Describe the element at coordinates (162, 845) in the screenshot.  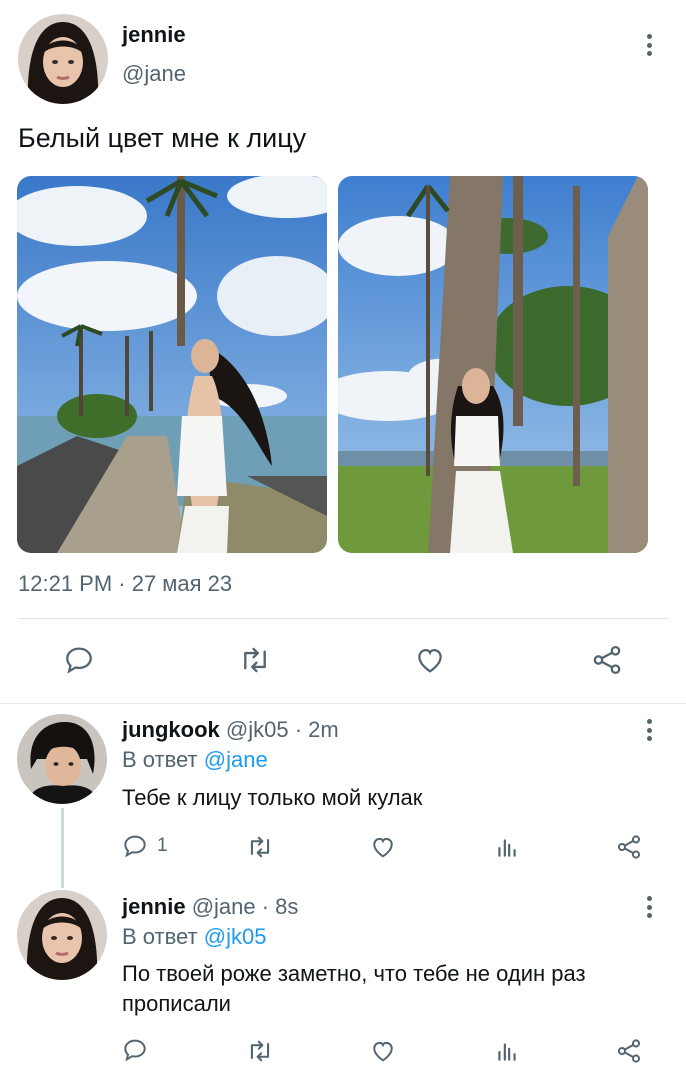
I see `reply-count: 1` at that location.